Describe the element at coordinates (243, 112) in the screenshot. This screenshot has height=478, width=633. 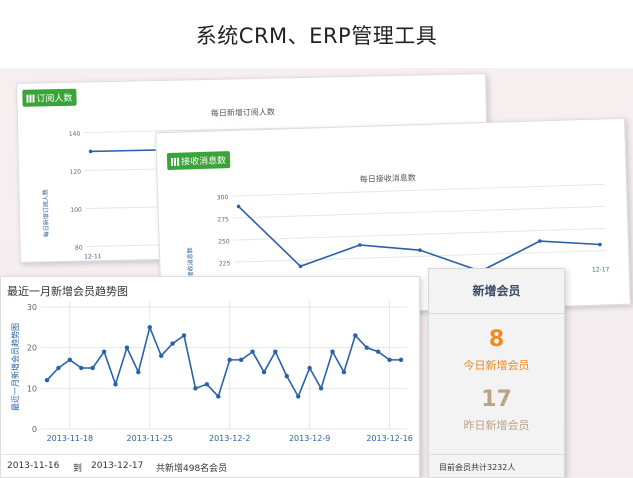
I see `subscribers-chart-title: 每日新增订阅人数` at that location.